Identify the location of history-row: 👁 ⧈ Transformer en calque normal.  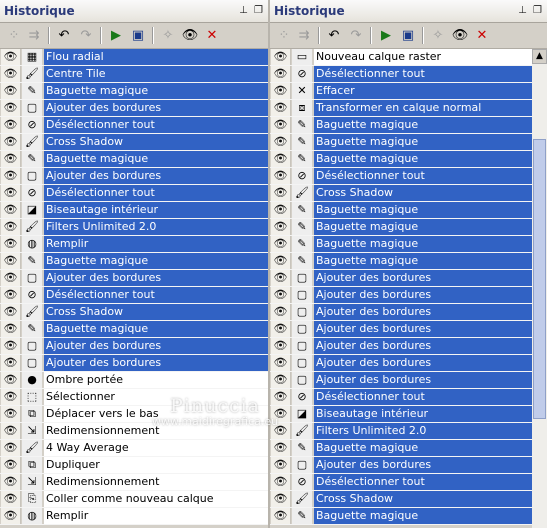
(401, 108).